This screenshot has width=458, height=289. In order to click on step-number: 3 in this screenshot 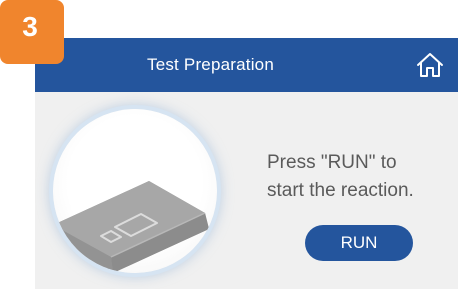, I will do `click(30, 26)`.